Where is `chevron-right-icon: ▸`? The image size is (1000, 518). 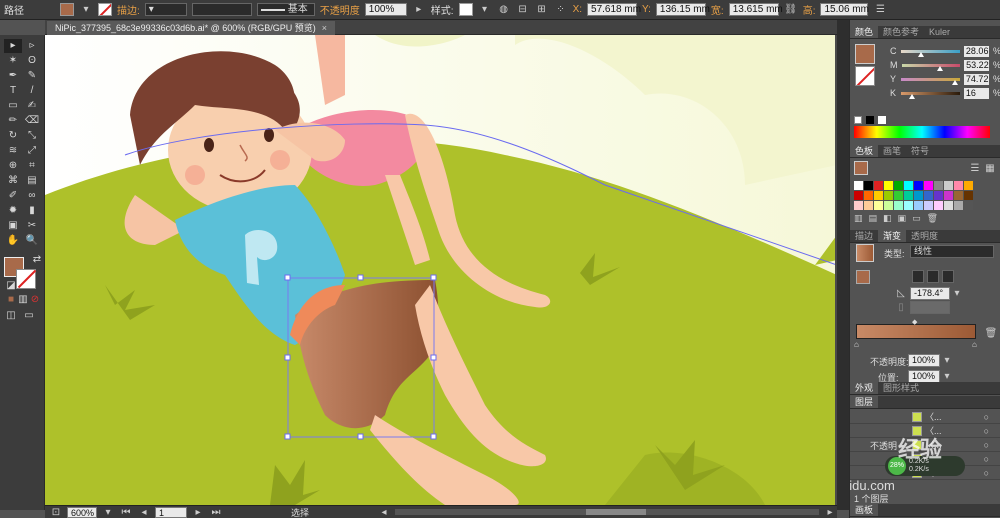 chevron-right-icon: ▸ is located at coordinates (419, 10).